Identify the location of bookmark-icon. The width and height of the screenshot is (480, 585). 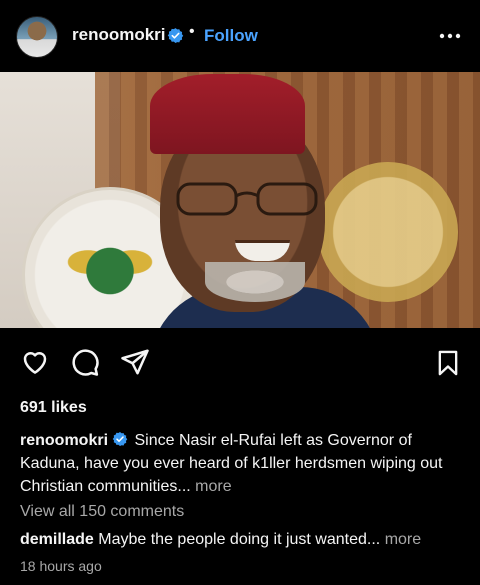
(448, 363).